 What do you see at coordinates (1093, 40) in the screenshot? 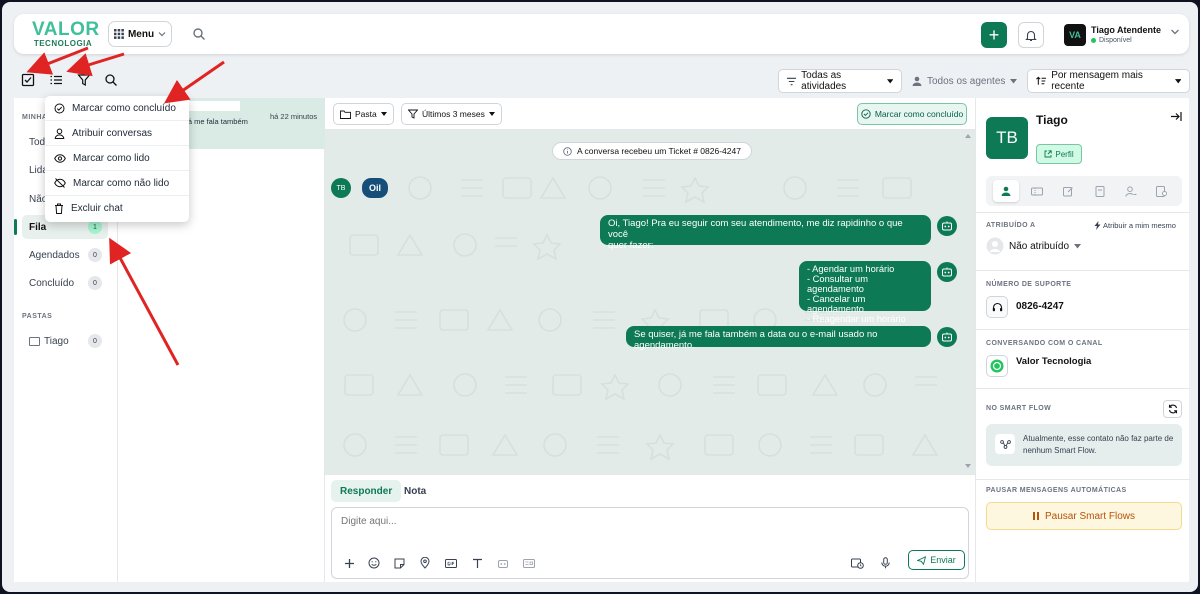
I see `status-dot-icon` at bounding box center [1093, 40].